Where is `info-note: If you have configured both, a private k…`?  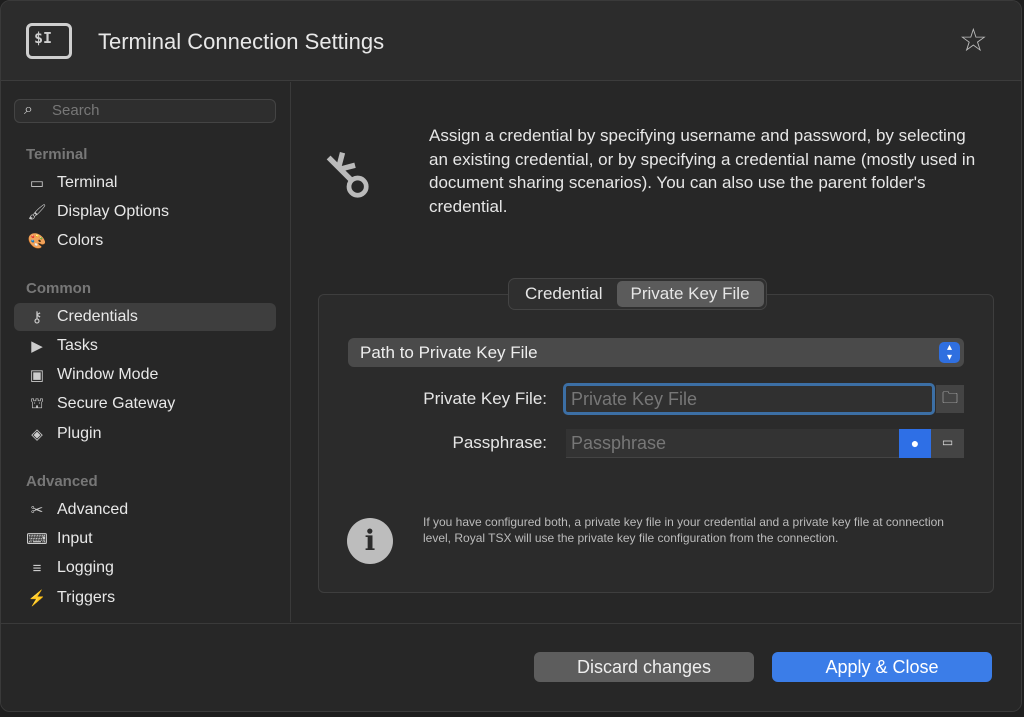
info-note: If you have configured both, a private k… is located at coordinates (683, 530).